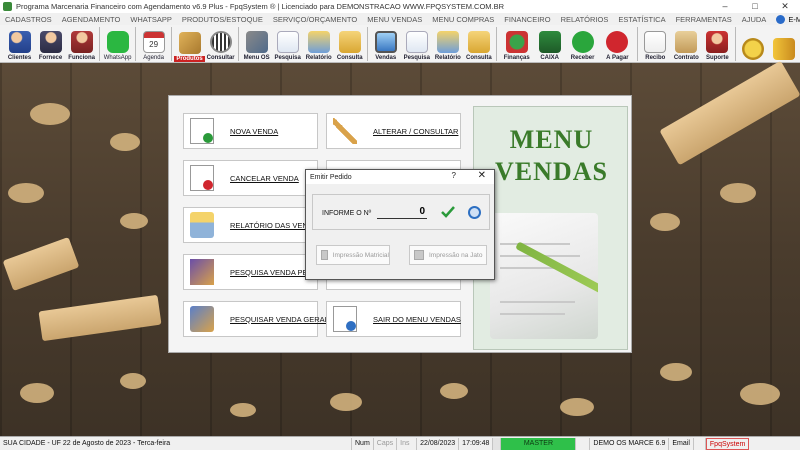 The height and width of the screenshot is (450, 800). Describe the element at coordinates (784, 44) in the screenshot. I see `toolbar-exit` at that location.